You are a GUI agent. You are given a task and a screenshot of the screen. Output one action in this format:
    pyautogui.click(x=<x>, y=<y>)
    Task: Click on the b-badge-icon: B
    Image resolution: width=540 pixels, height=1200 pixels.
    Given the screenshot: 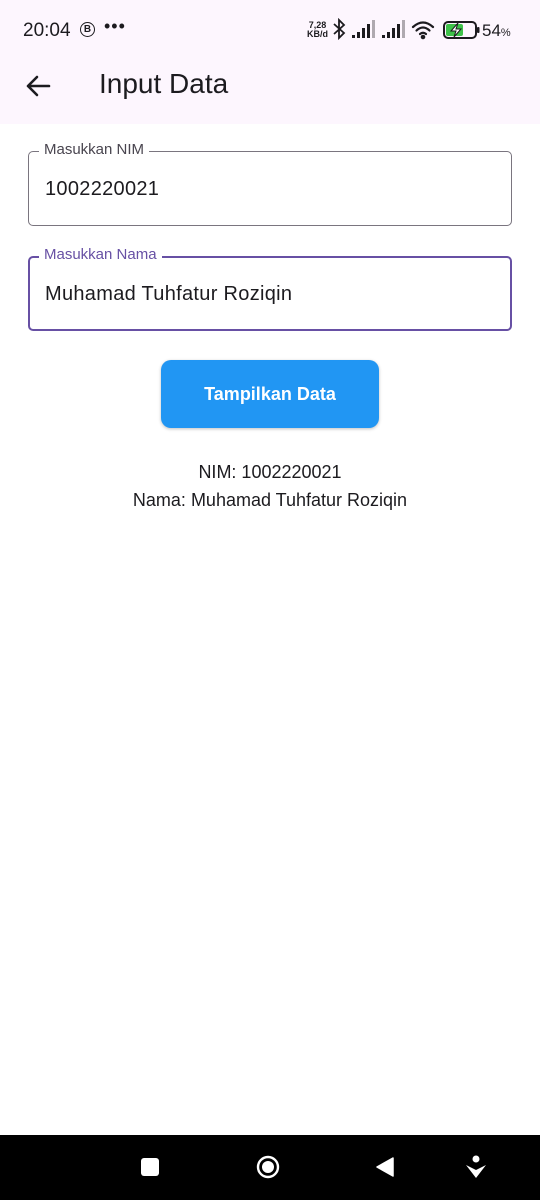 What is the action you would take?
    pyautogui.click(x=87, y=29)
    